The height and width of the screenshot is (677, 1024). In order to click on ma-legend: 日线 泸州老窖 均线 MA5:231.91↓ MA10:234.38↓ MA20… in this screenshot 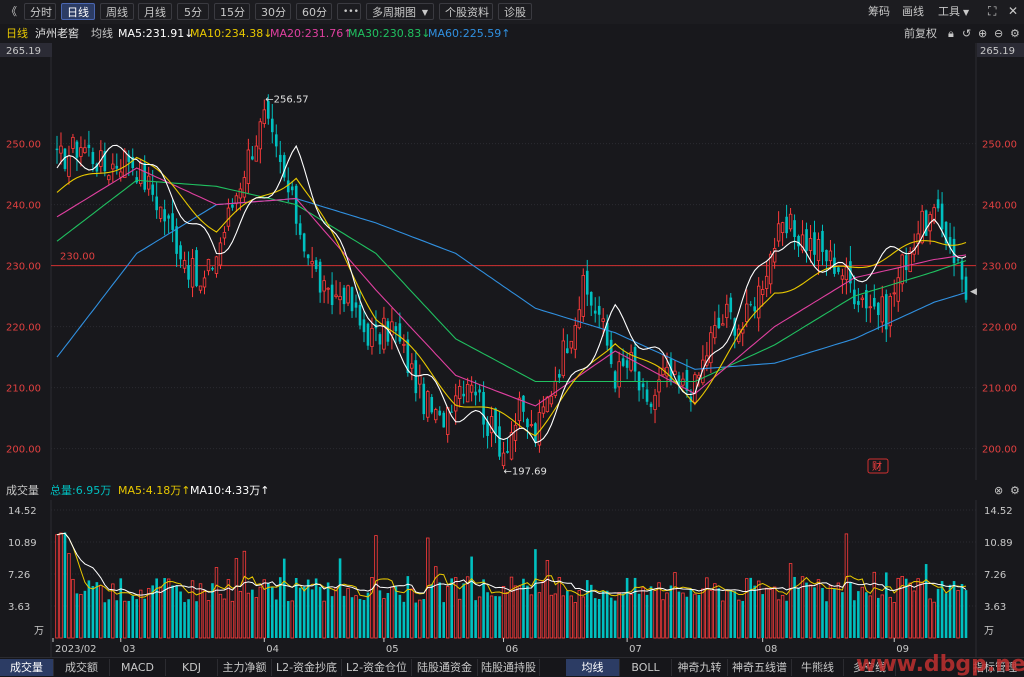, I will do `click(512, 33)`.